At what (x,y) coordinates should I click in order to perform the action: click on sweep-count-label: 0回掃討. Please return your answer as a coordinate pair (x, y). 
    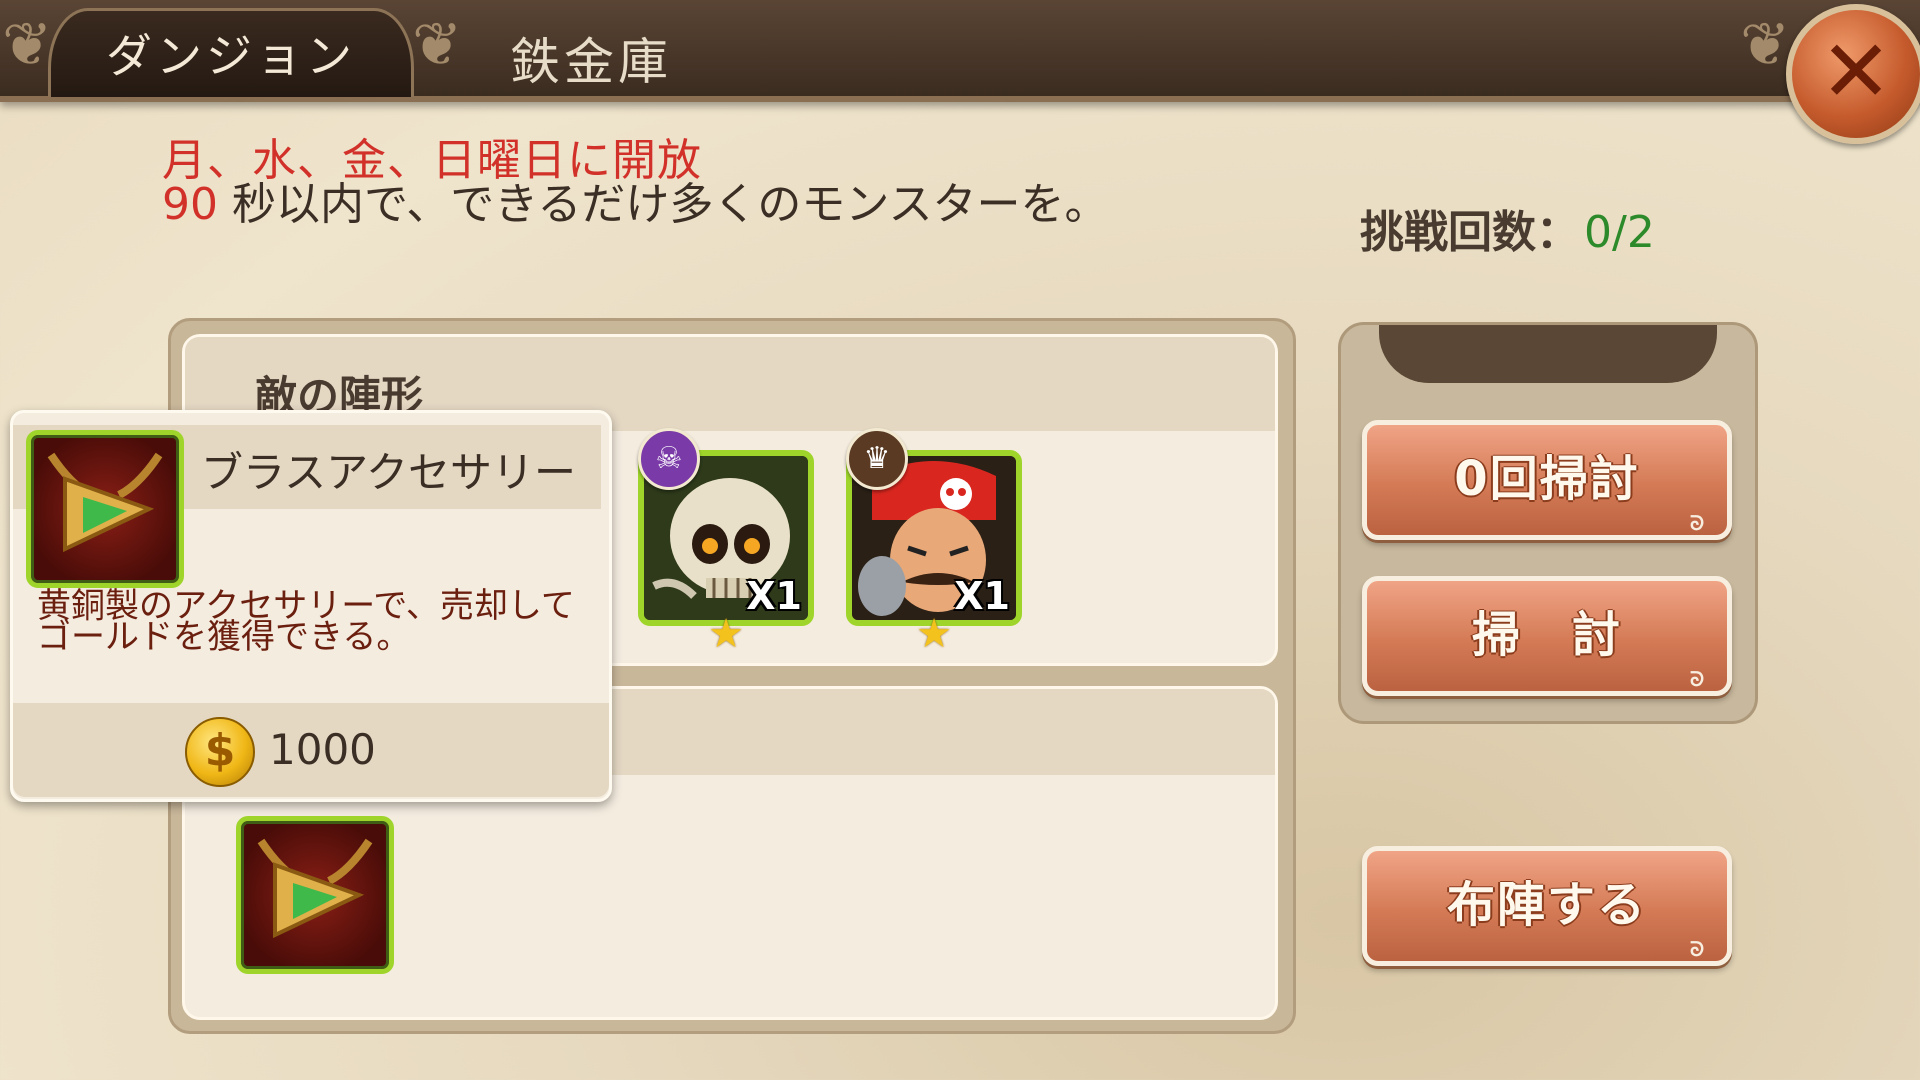
    Looking at the image, I should click on (1547, 479).